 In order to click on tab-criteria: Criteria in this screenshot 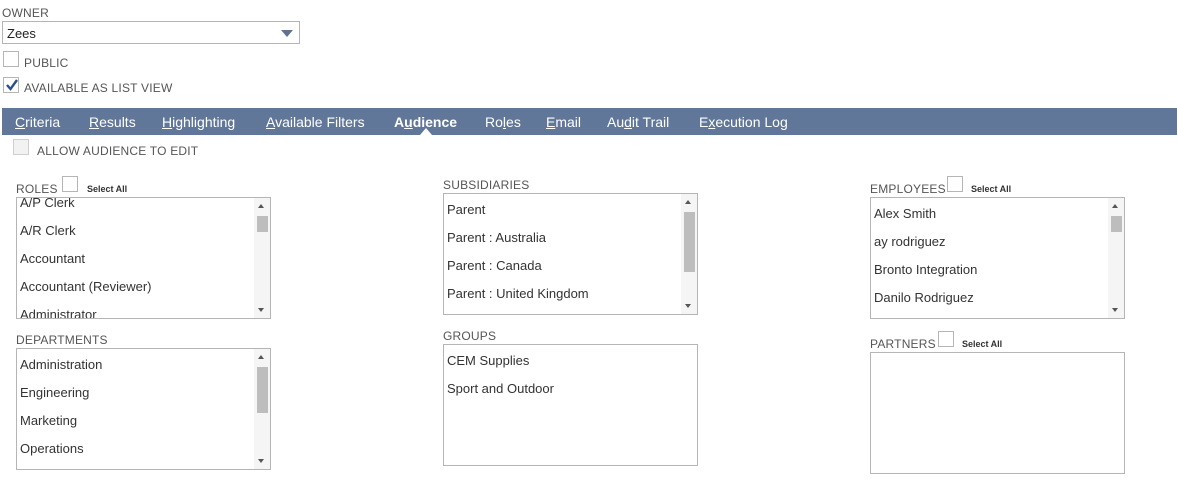, I will do `click(37, 122)`.